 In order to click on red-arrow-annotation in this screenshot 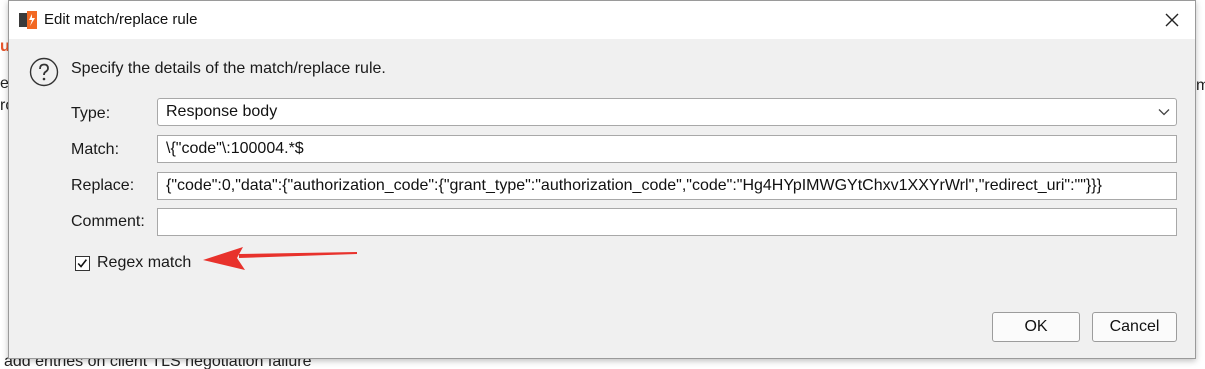, I will do `click(280, 258)`.